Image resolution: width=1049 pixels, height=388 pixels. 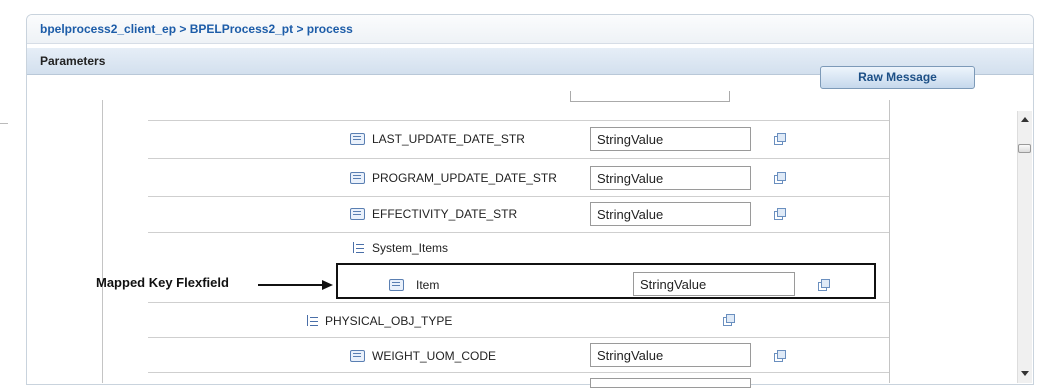 I want to click on left-edge-line, so click(x=4, y=123).